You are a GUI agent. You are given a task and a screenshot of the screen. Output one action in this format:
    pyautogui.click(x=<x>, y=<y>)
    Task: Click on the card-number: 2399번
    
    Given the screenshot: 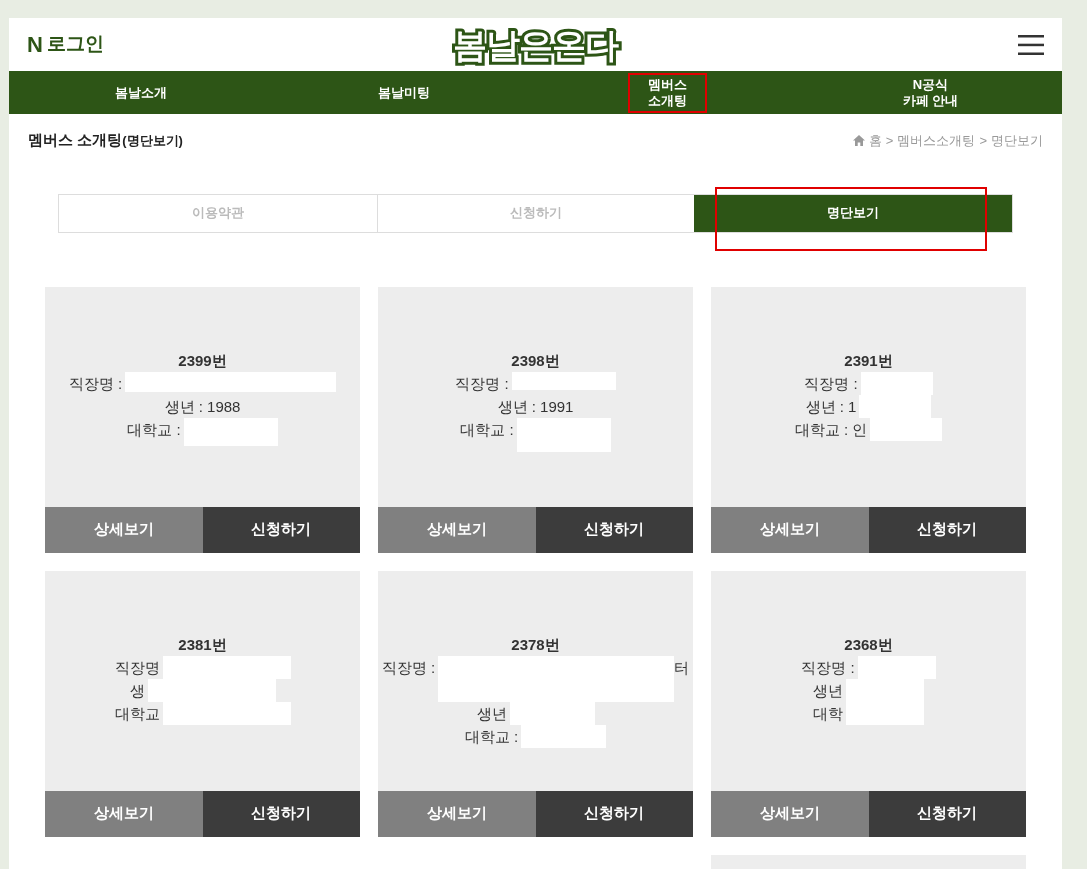 What is the action you would take?
    pyautogui.click(x=202, y=360)
    